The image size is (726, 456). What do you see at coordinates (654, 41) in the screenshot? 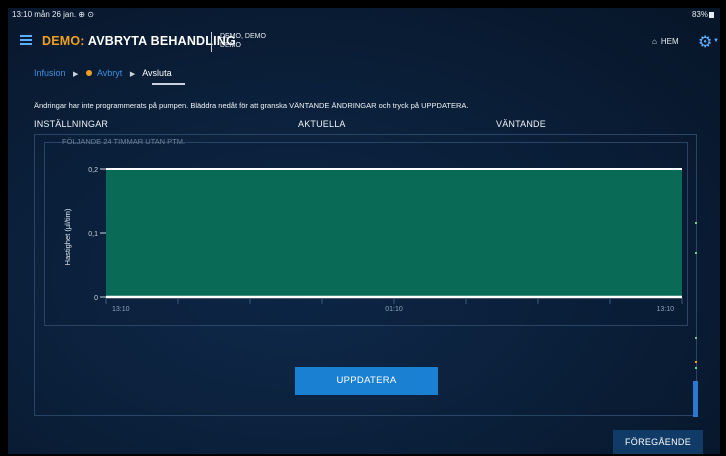
I see `home-icon: ⌂` at bounding box center [654, 41].